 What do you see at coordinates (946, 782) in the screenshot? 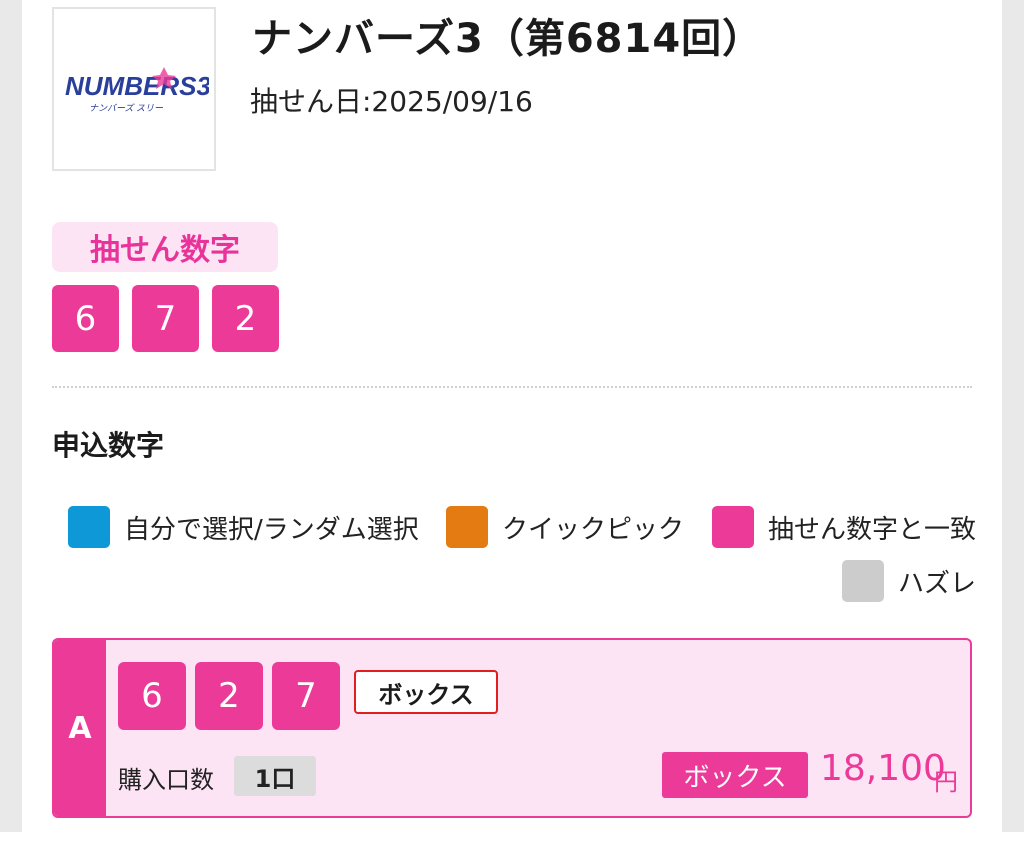
I see `prize-unit: 円` at bounding box center [946, 782].